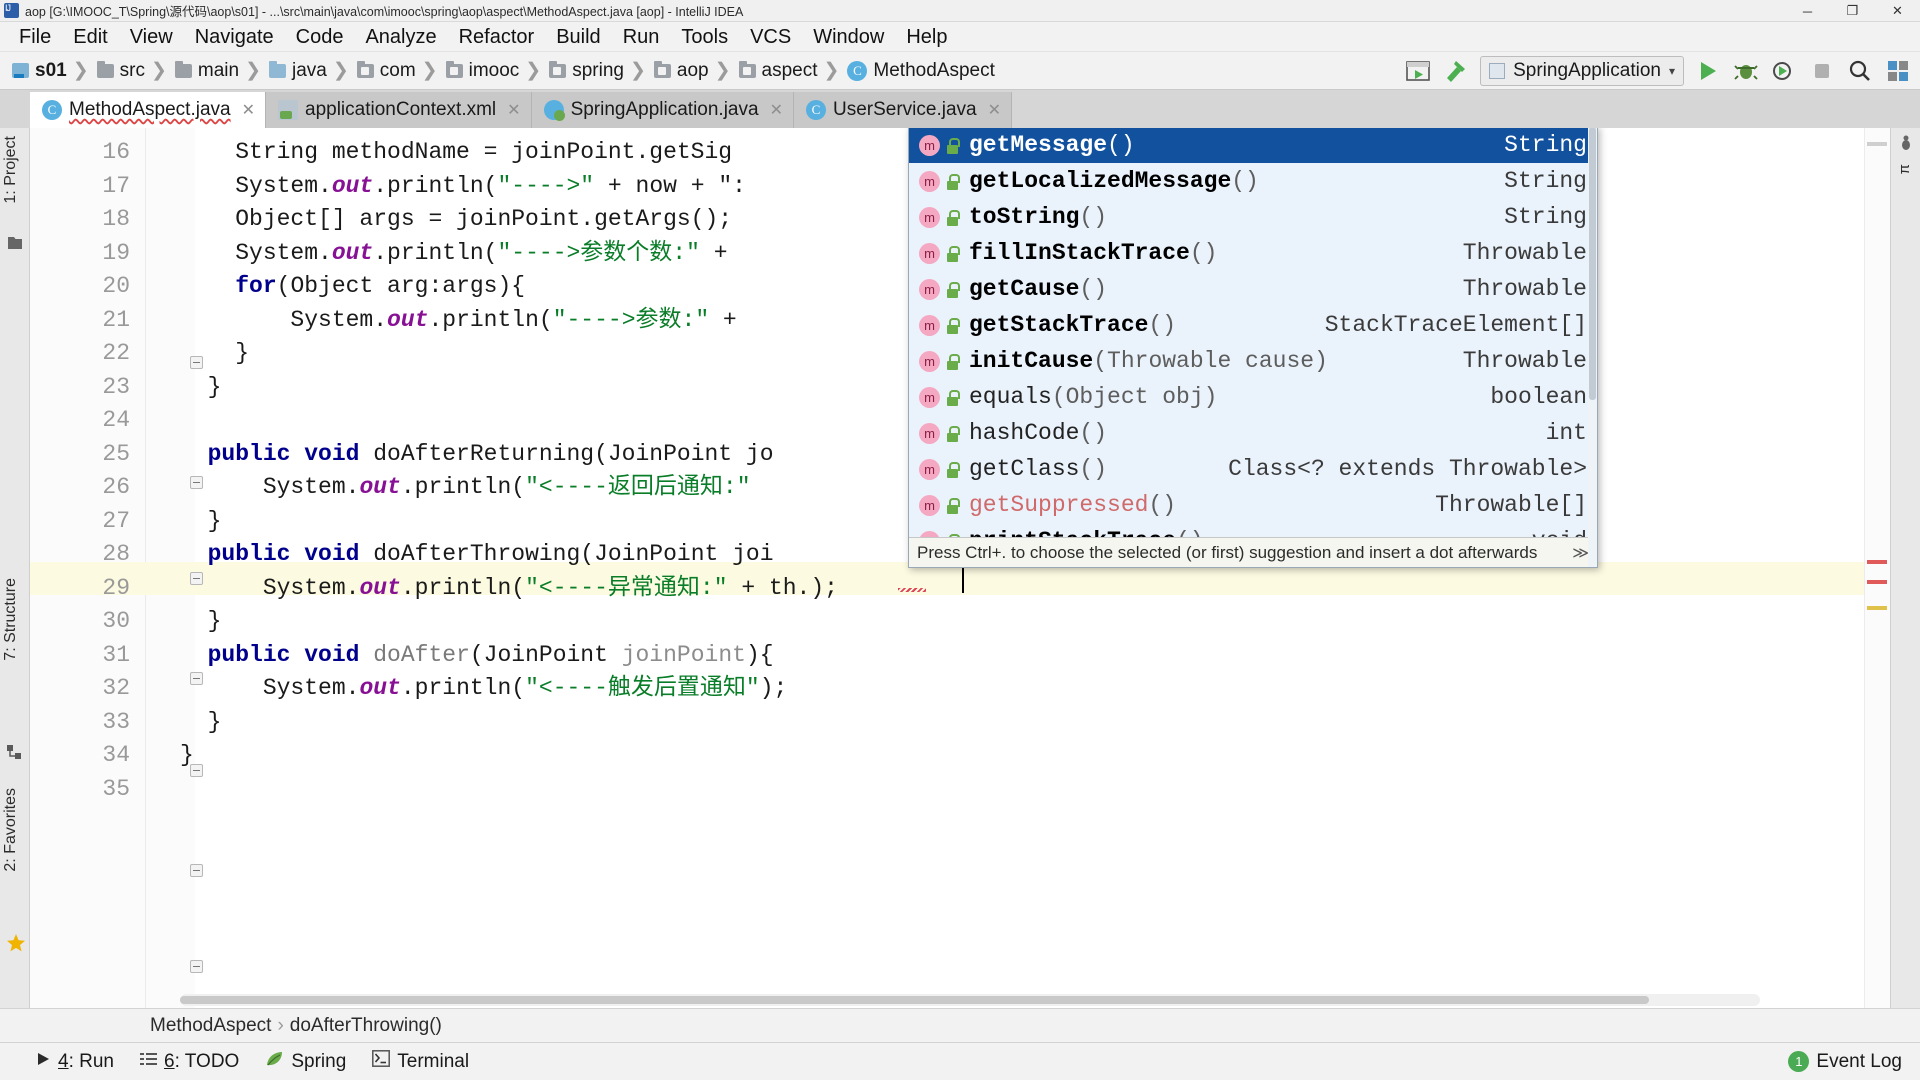 This screenshot has width=1920, height=1080. Describe the element at coordinates (970, 1000) in the screenshot. I see `horizontal-scrollbar` at that location.